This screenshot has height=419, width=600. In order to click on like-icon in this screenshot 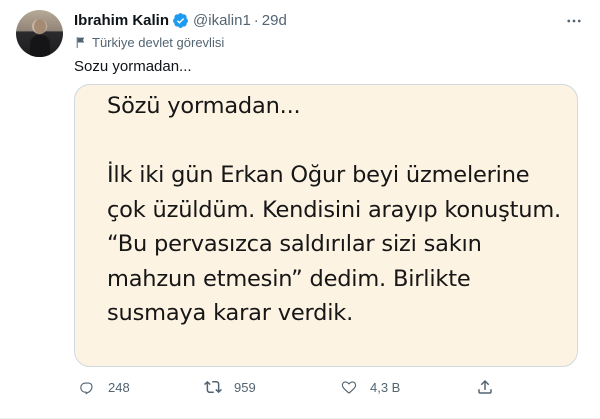, I will do `click(349, 387)`.